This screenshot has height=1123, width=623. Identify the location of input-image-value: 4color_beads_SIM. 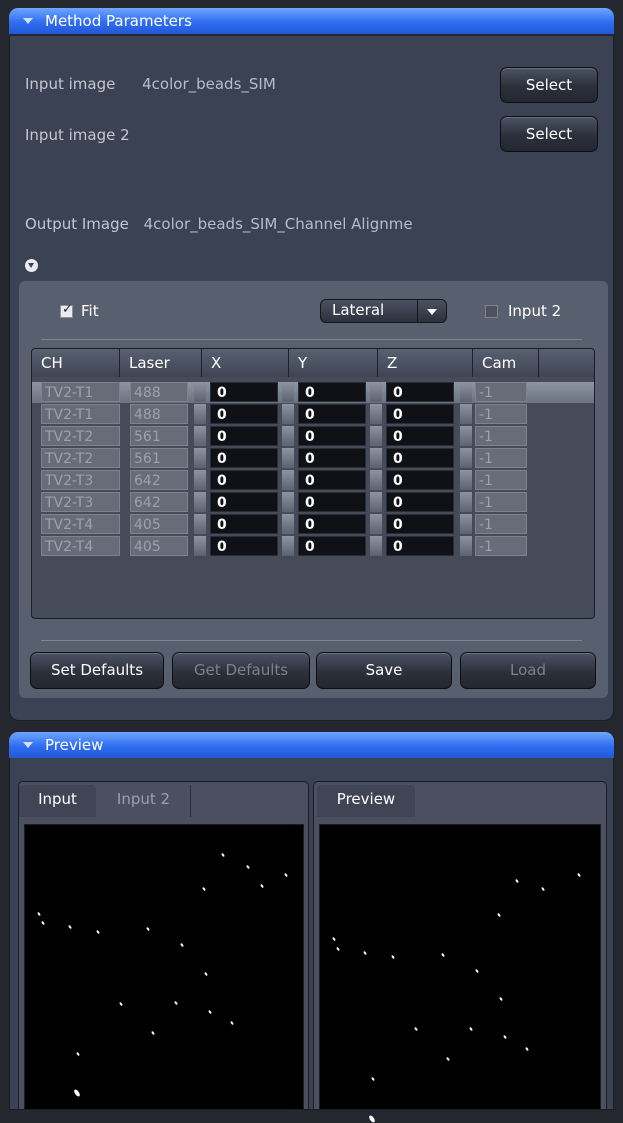
(209, 84).